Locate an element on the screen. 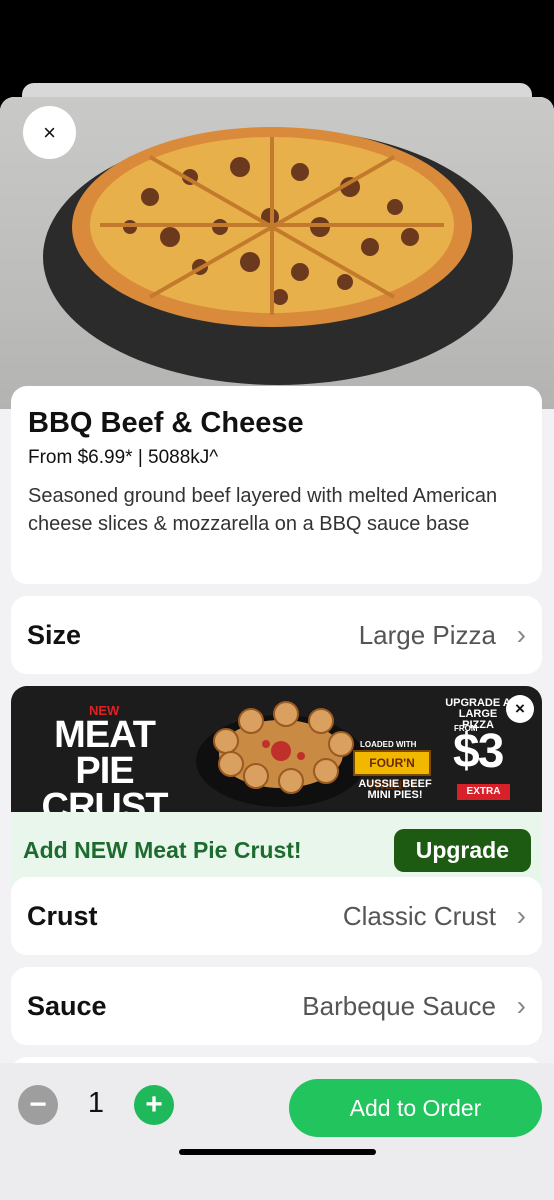 The height and width of the screenshot is (1200, 554). crust-label: Crust is located at coordinates (62, 915).